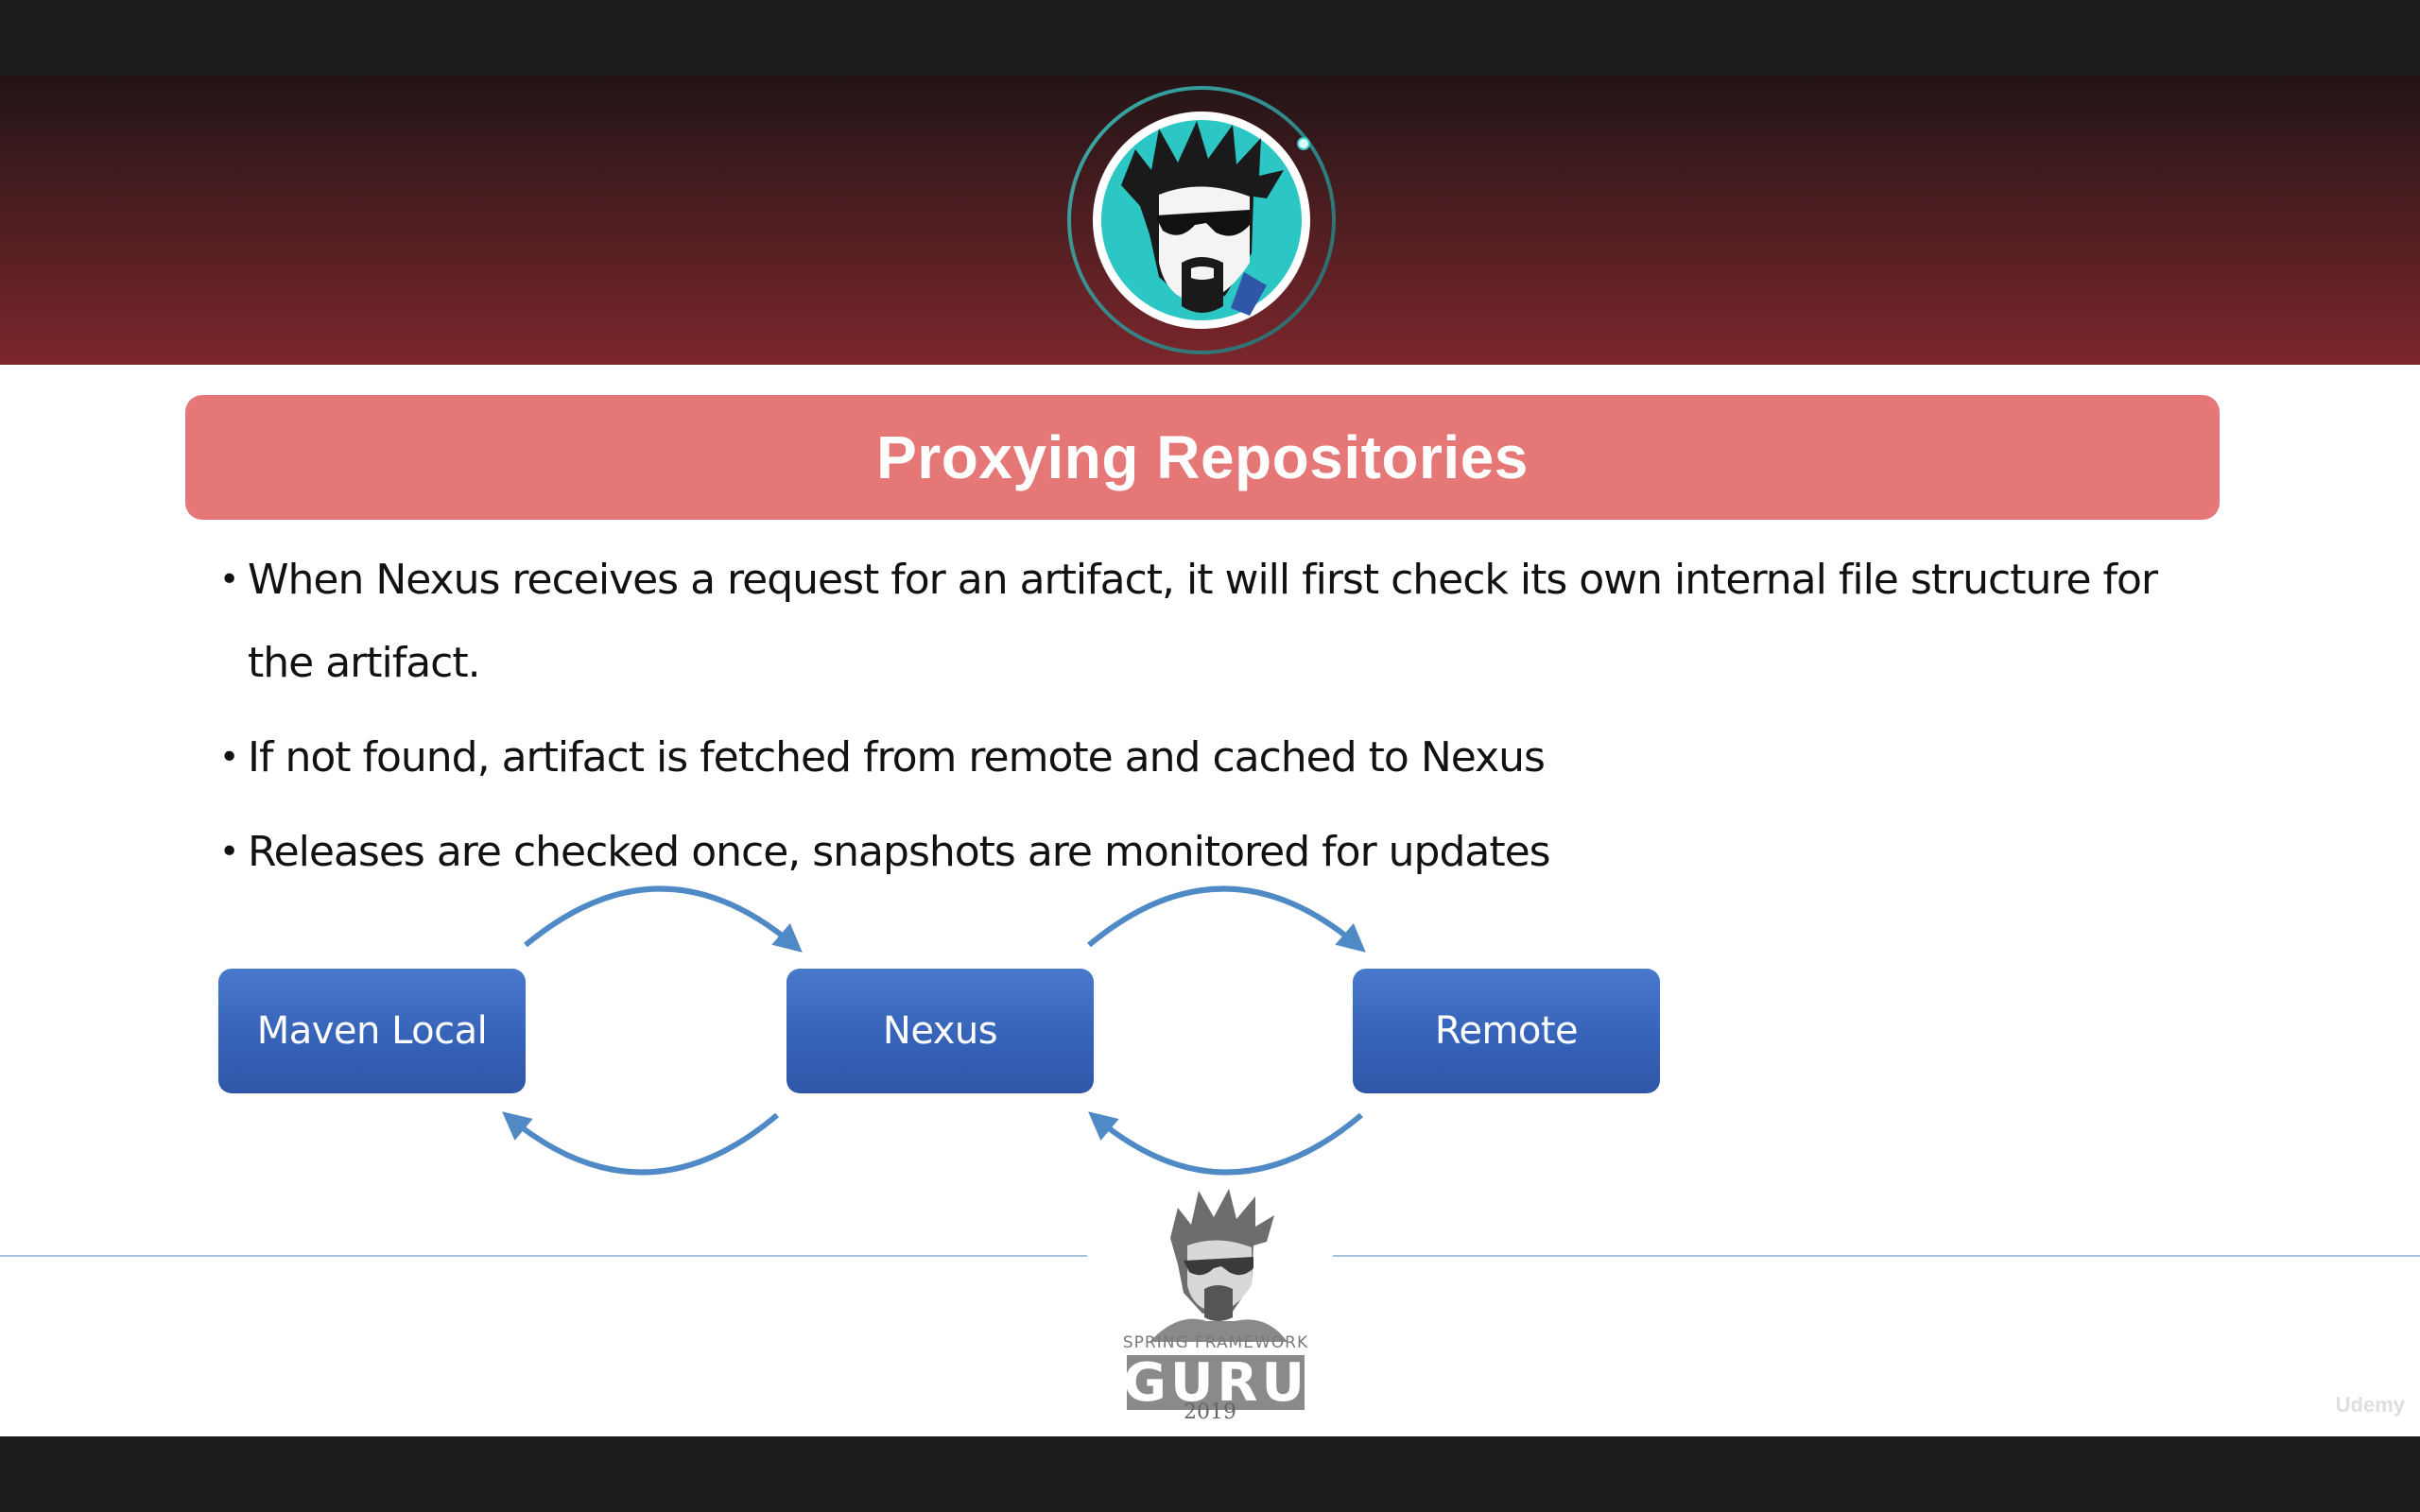  What do you see at coordinates (1225, 1143) in the screenshot?
I see `arrow-remote-to-nexus` at bounding box center [1225, 1143].